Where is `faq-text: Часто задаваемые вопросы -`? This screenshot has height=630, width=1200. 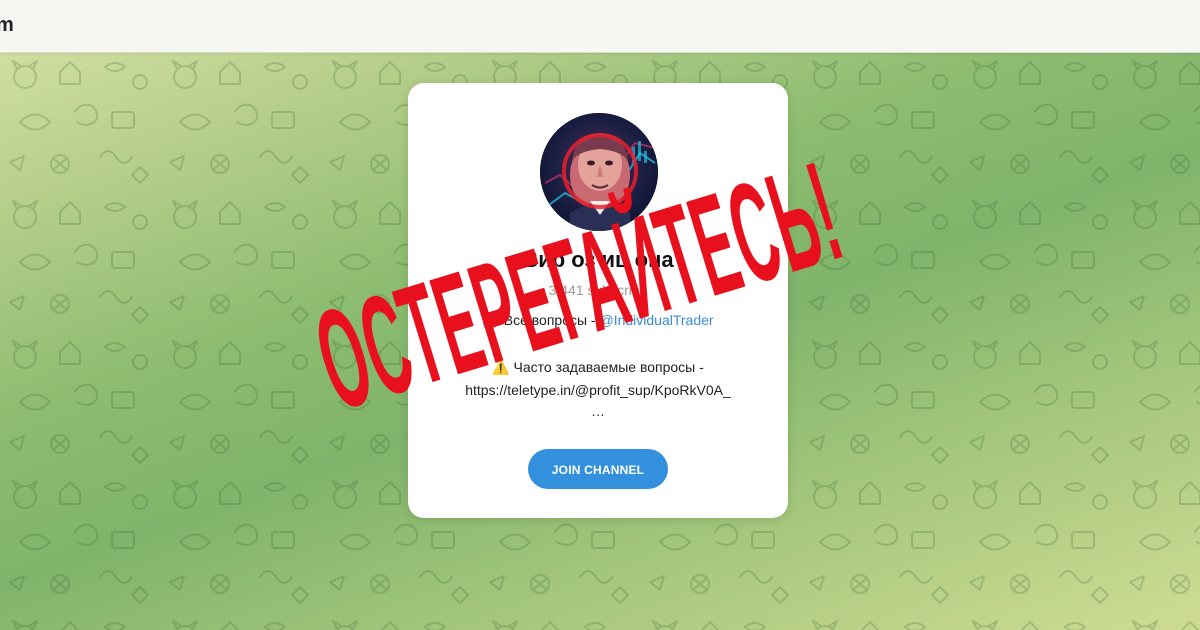
faq-text: Часто задаваемые вопросы - is located at coordinates (608, 367).